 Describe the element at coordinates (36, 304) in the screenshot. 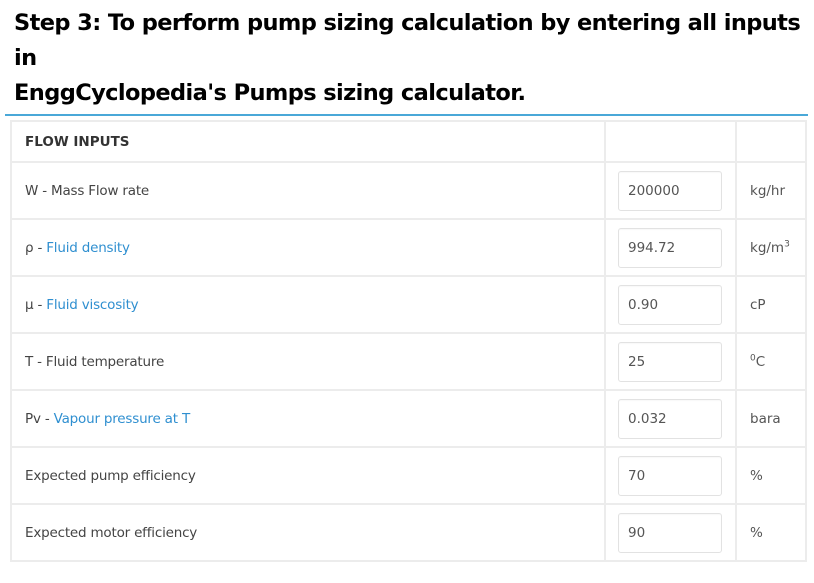

I see `row-symbol: μ -` at that location.